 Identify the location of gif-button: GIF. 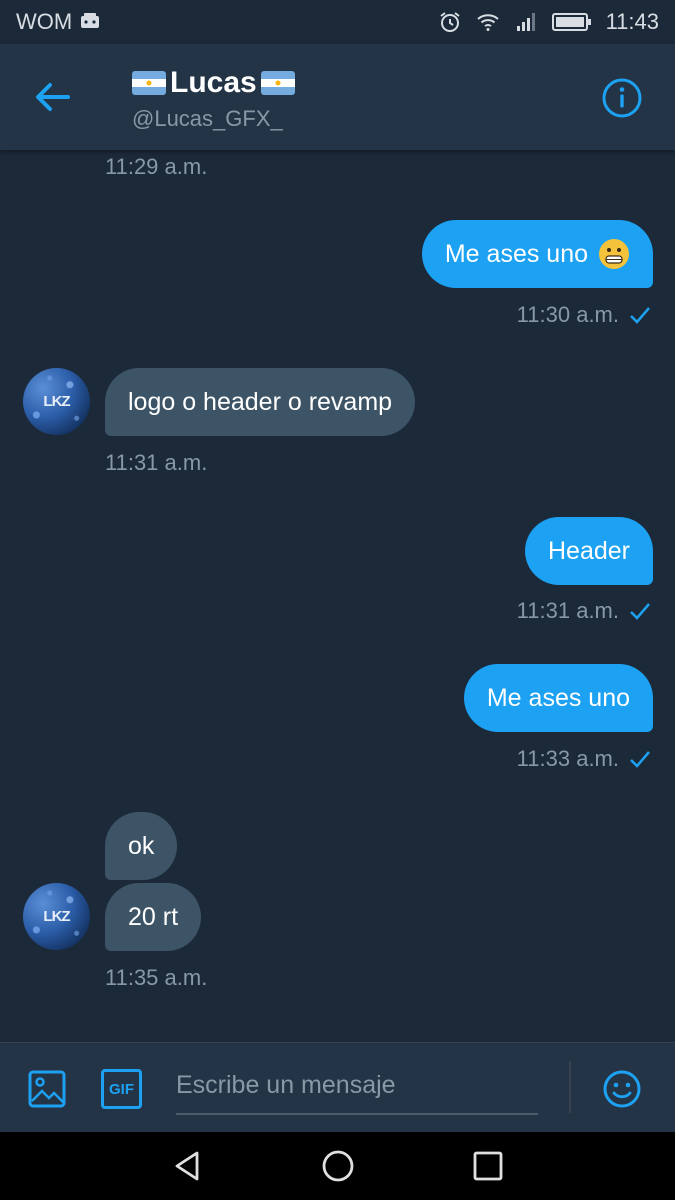
(121, 1089).